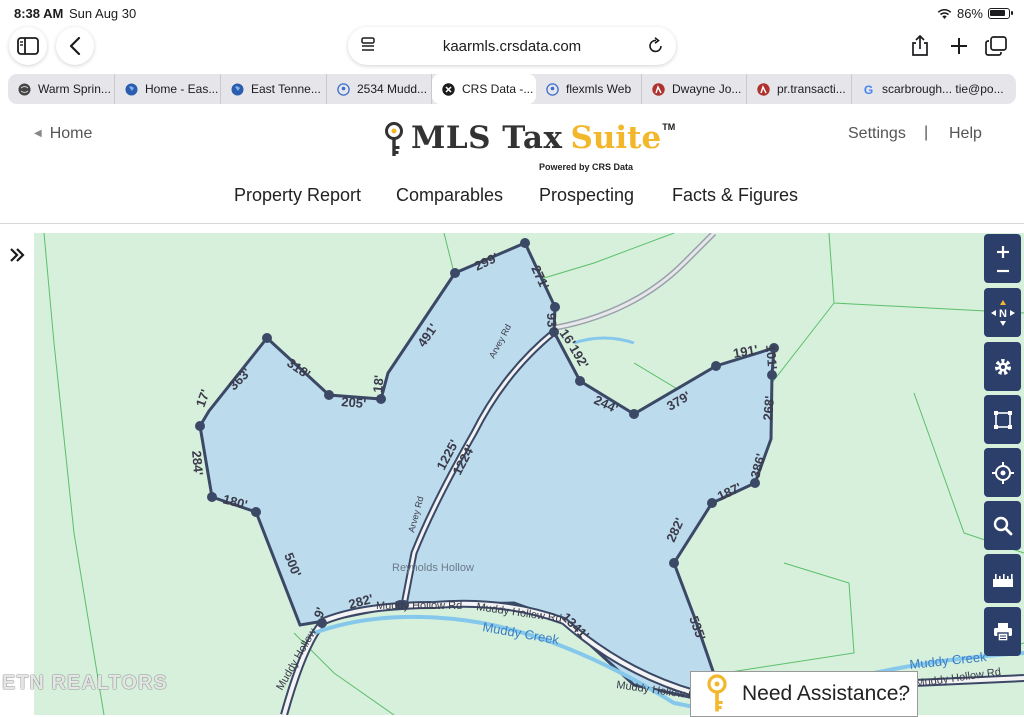 The height and width of the screenshot is (717, 1024). Describe the element at coordinates (419, 606) in the screenshot. I see `road-label: Muddy Hollow Rd` at that location.